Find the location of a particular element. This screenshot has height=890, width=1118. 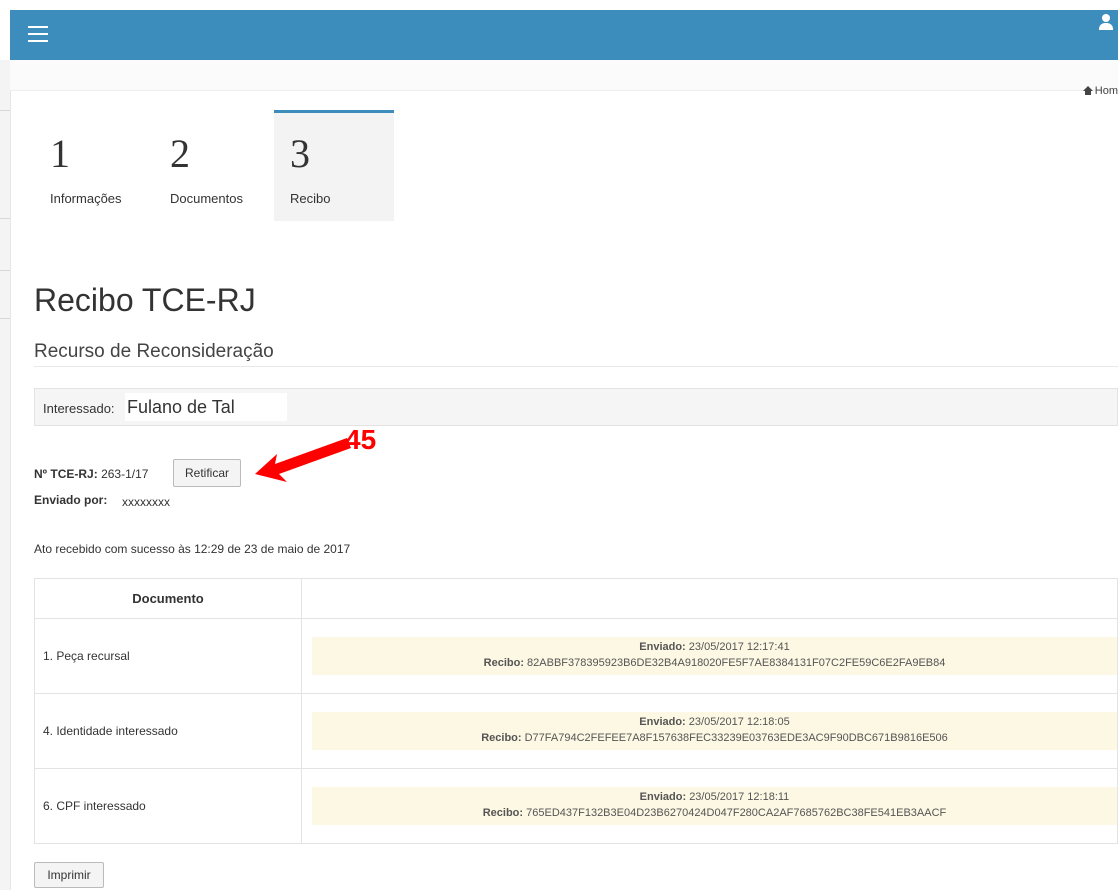

page-title: Recibo TCE-RJ is located at coordinates (145, 300).